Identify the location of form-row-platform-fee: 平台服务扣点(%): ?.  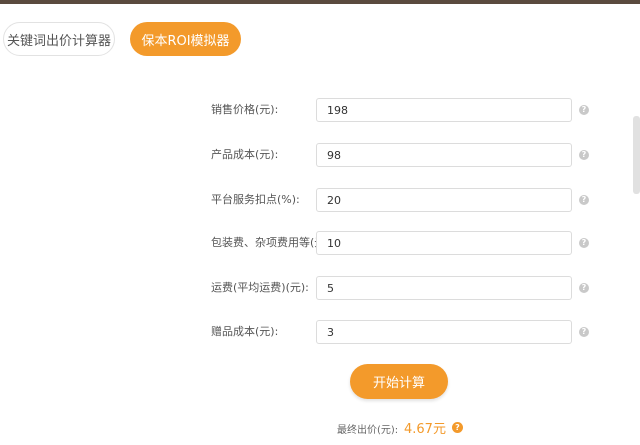
(320, 200).